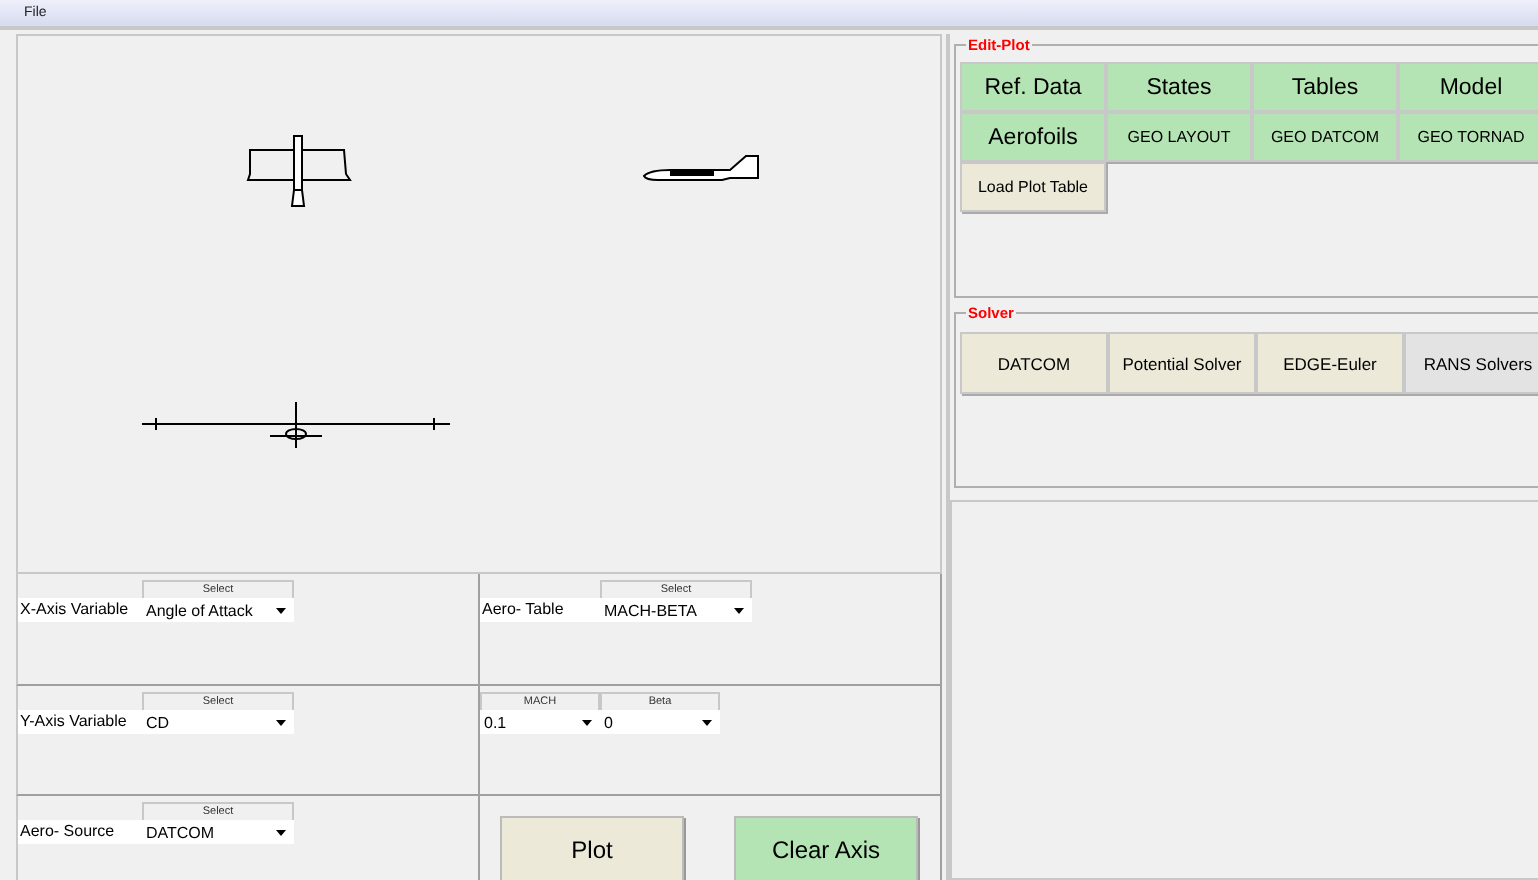  What do you see at coordinates (80, 610) in the screenshot?
I see `field-label: X-Axis Variable` at bounding box center [80, 610].